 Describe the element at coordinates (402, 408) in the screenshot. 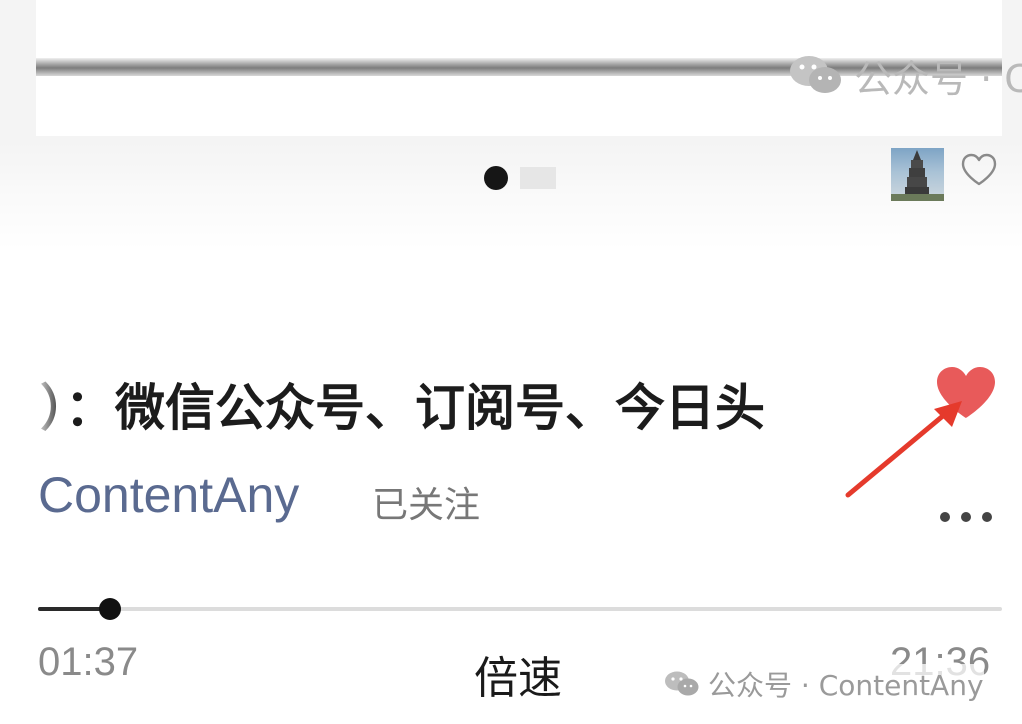

I see `episode-title: ）：微信公众号、订阅号、今日头` at that location.